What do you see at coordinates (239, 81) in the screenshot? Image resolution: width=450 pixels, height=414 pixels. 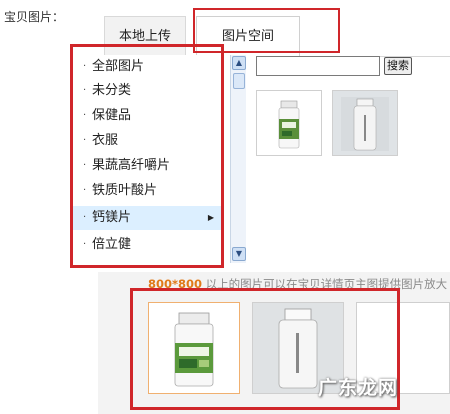 I see `scrollbar-thumb` at bounding box center [239, 81].